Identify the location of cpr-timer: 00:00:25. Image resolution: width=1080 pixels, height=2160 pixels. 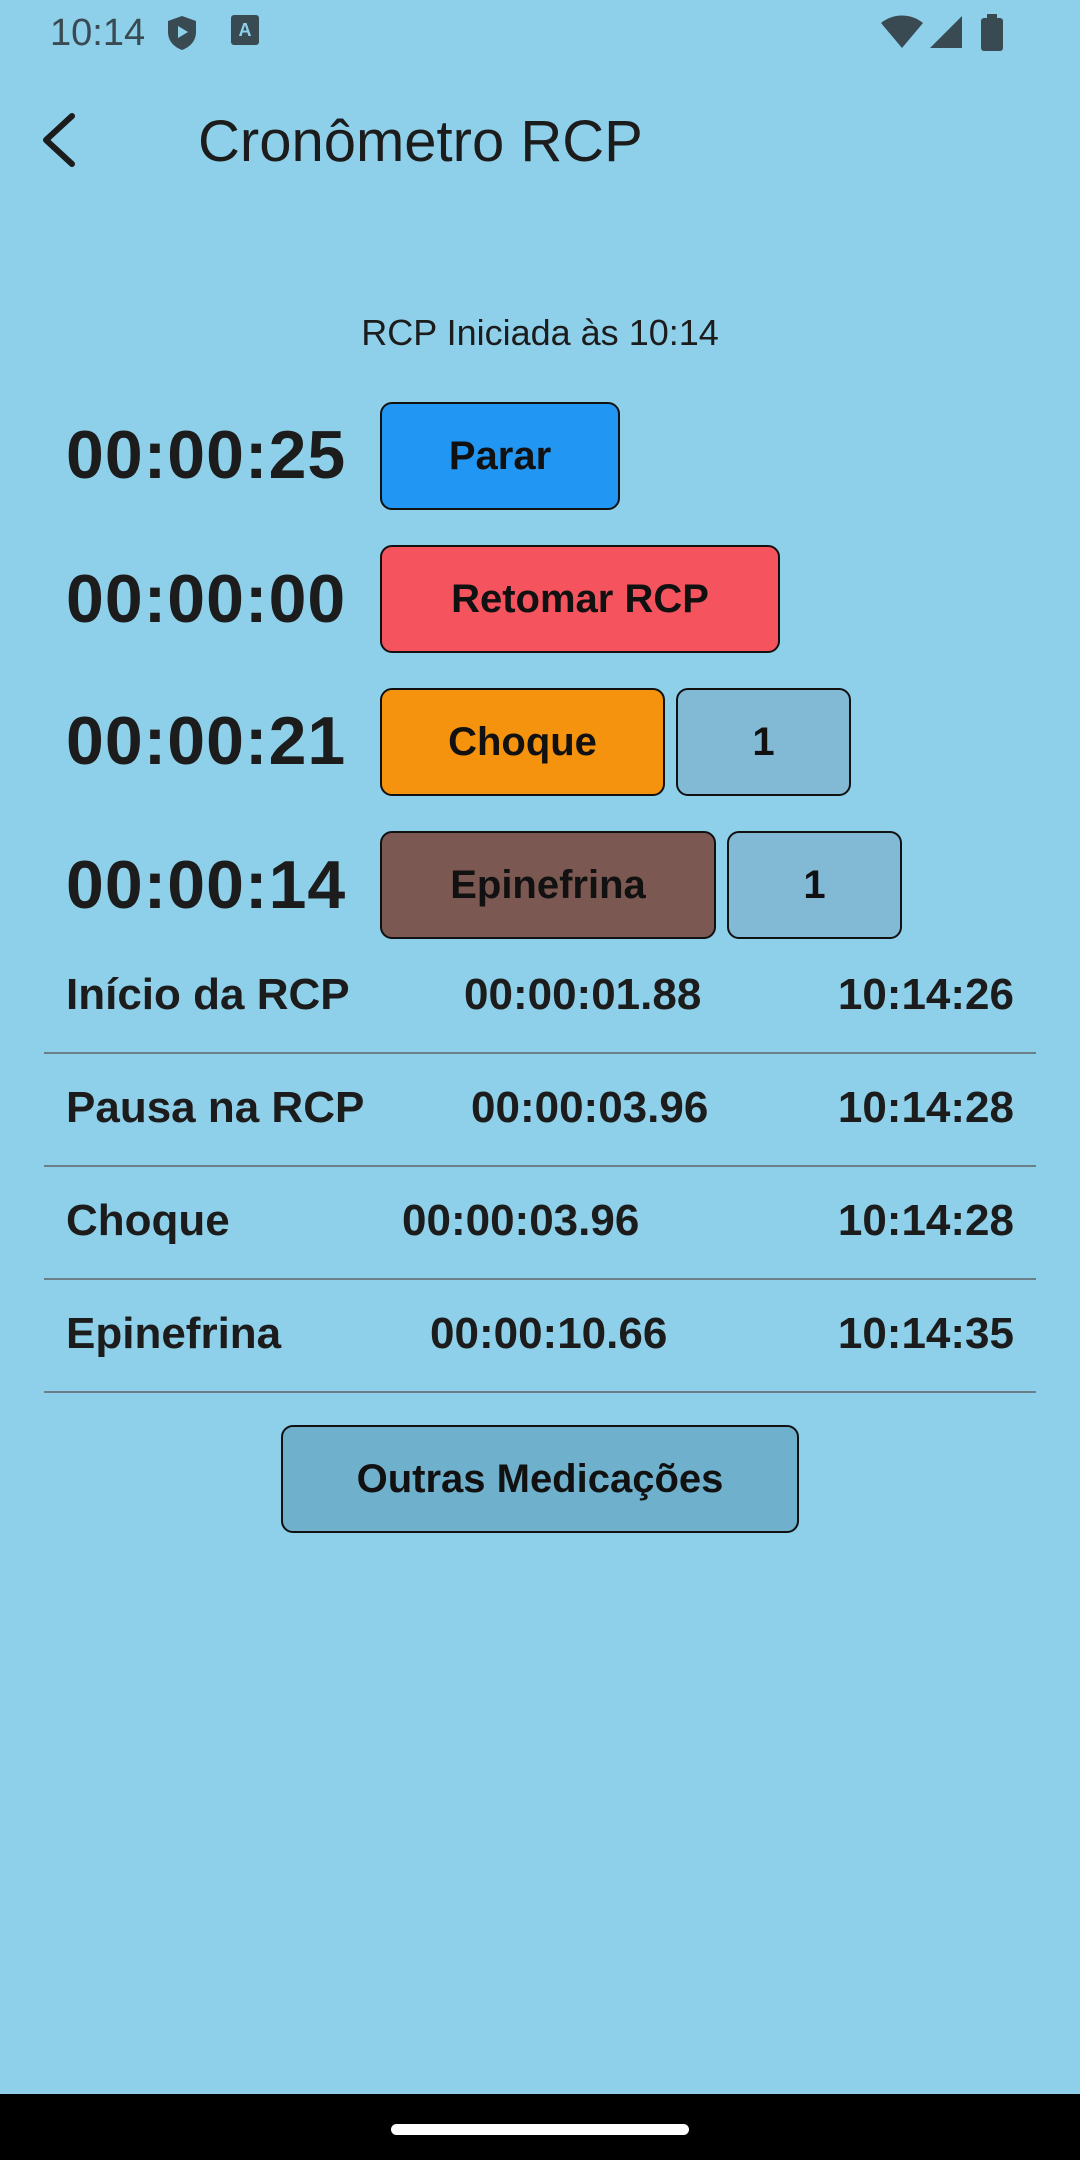
(206, 455).